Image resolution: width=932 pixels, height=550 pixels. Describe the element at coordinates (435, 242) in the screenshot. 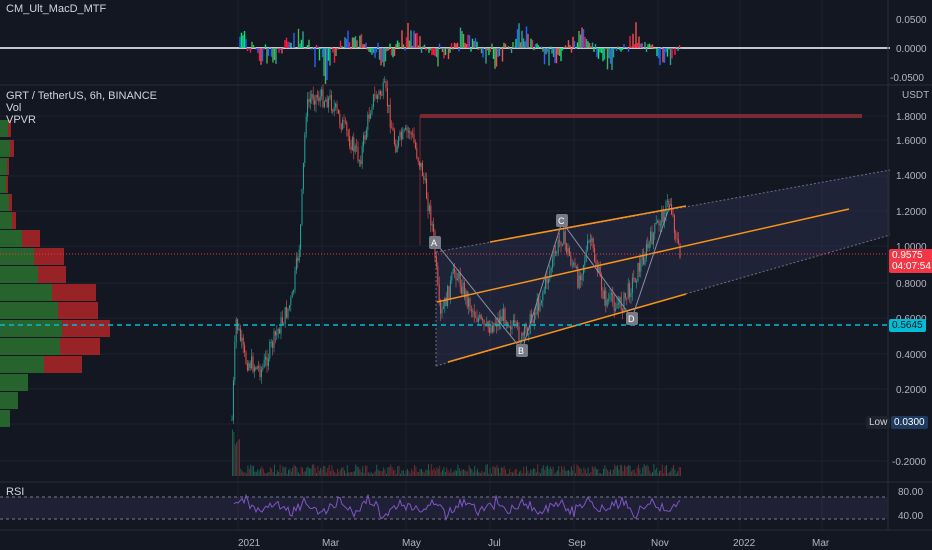

I see `wave-label-a: A` at that location.